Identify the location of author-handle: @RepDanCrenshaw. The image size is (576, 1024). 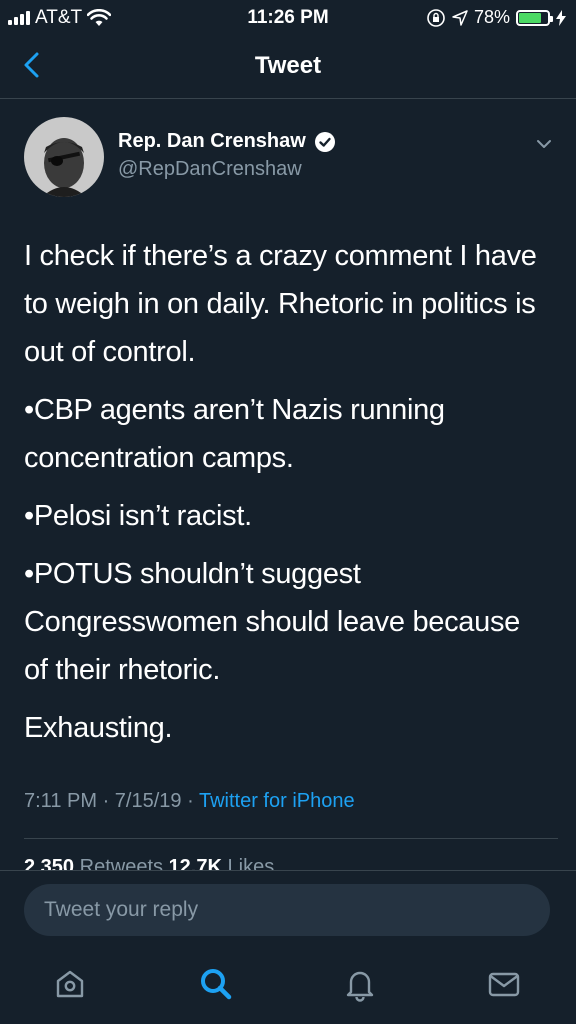
(210, 169).